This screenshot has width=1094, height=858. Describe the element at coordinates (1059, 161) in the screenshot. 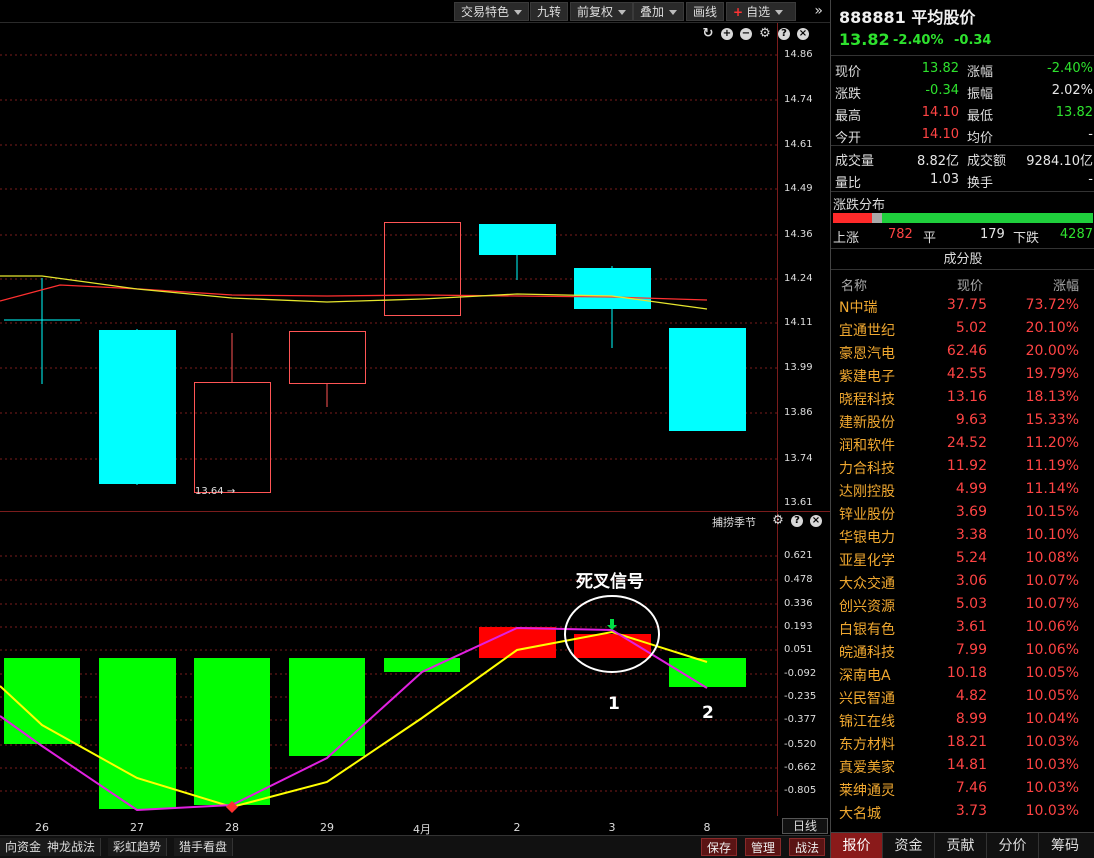

I see `quote-value: 9284.10亿` at that location.